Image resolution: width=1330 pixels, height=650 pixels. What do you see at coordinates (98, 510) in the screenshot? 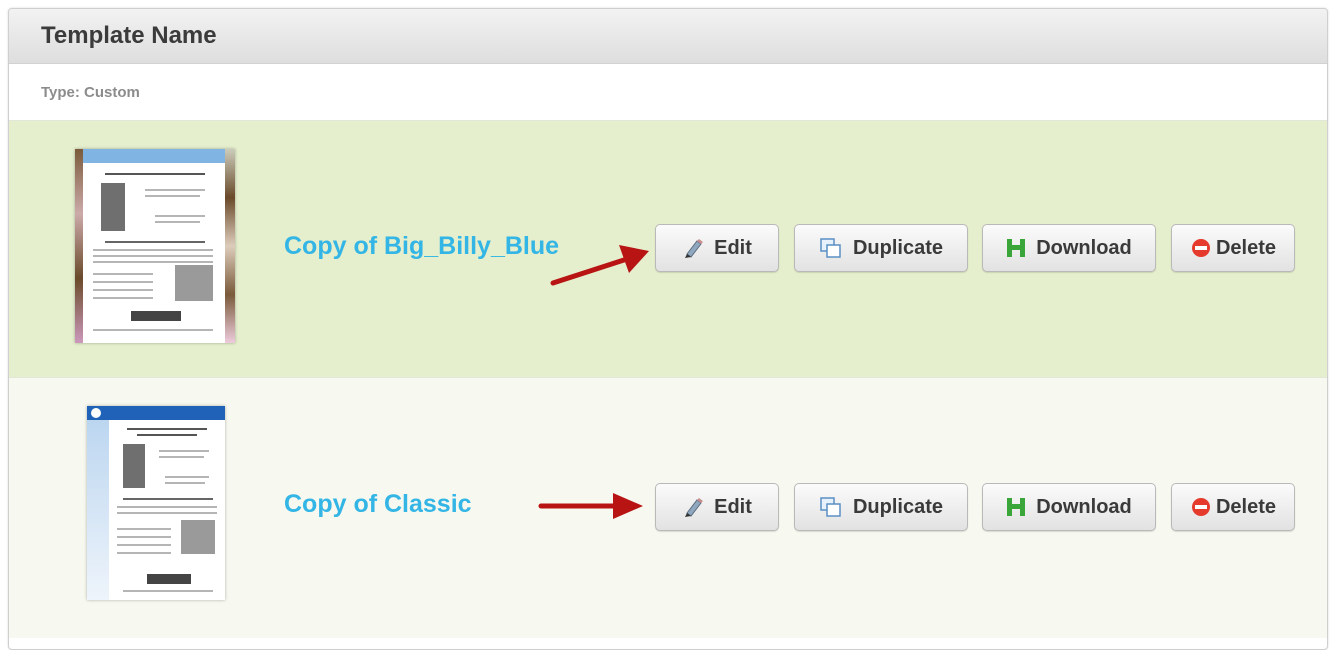
I see `thumbnail-sidebar` at bounding box center [98, 510].